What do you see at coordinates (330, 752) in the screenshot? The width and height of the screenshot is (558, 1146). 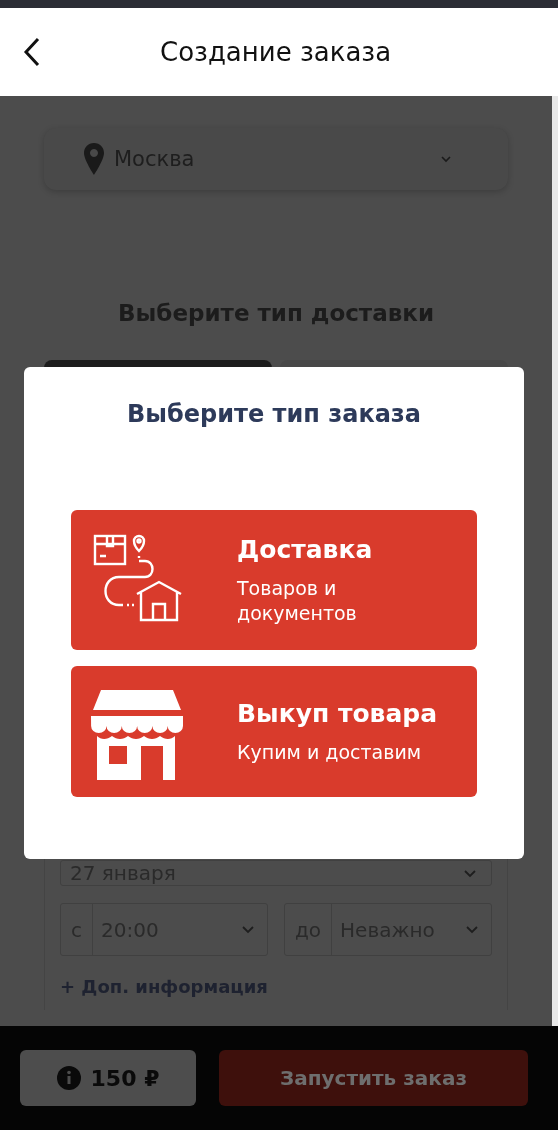 I see `option-subtitle: Купим и доставим` at bounding box center [330, 752].